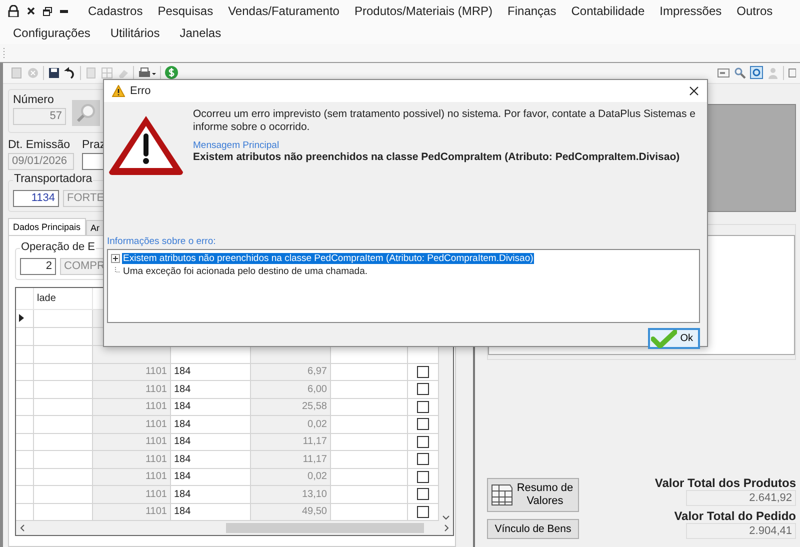 The width and height of the screenshot is (800, 547). What do you see at coordinates (291, 512) in the screenshot?
I see `table-cell: 49,50` at bounding box center [291, 512].